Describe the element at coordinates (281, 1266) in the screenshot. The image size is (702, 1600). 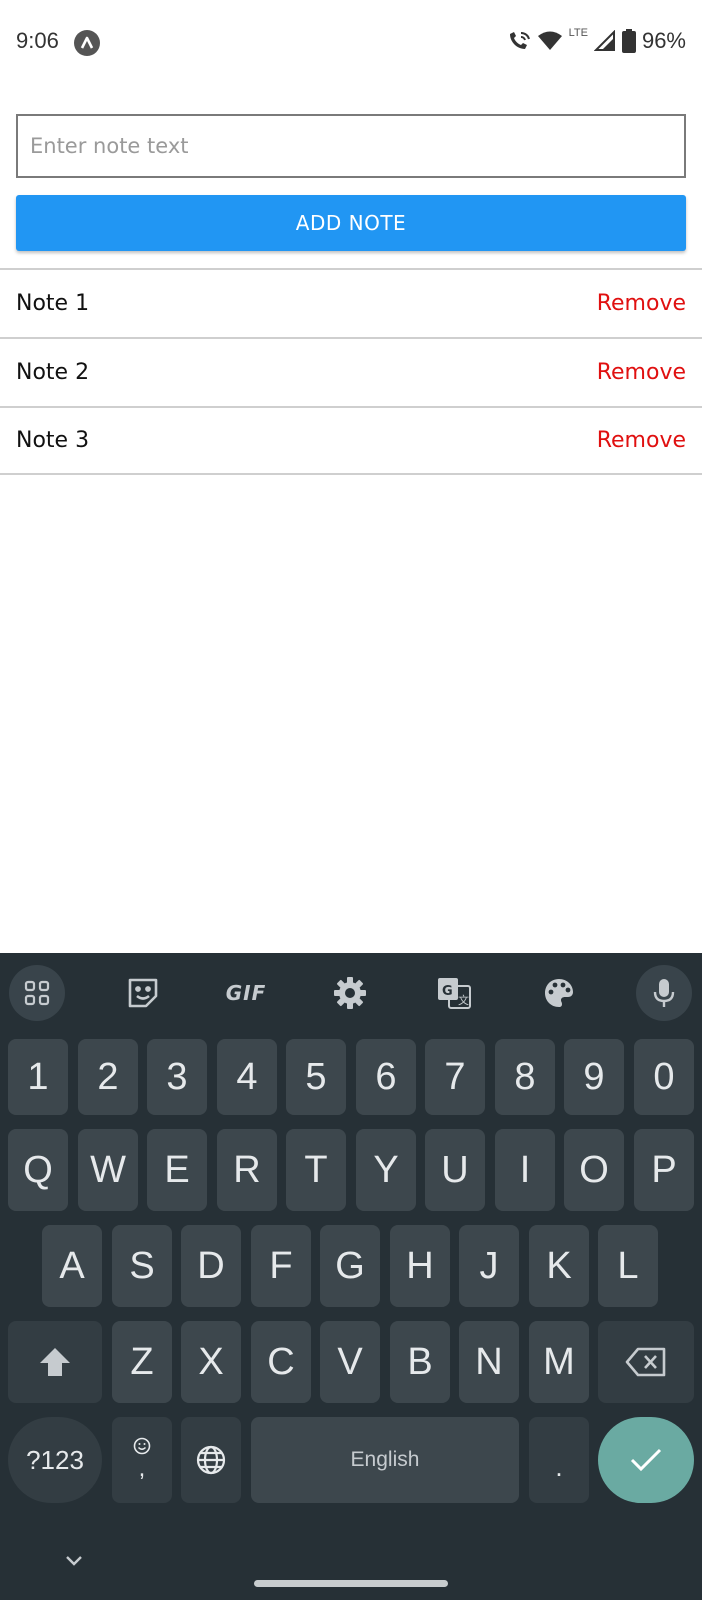
I see `key-f: F` at that location.